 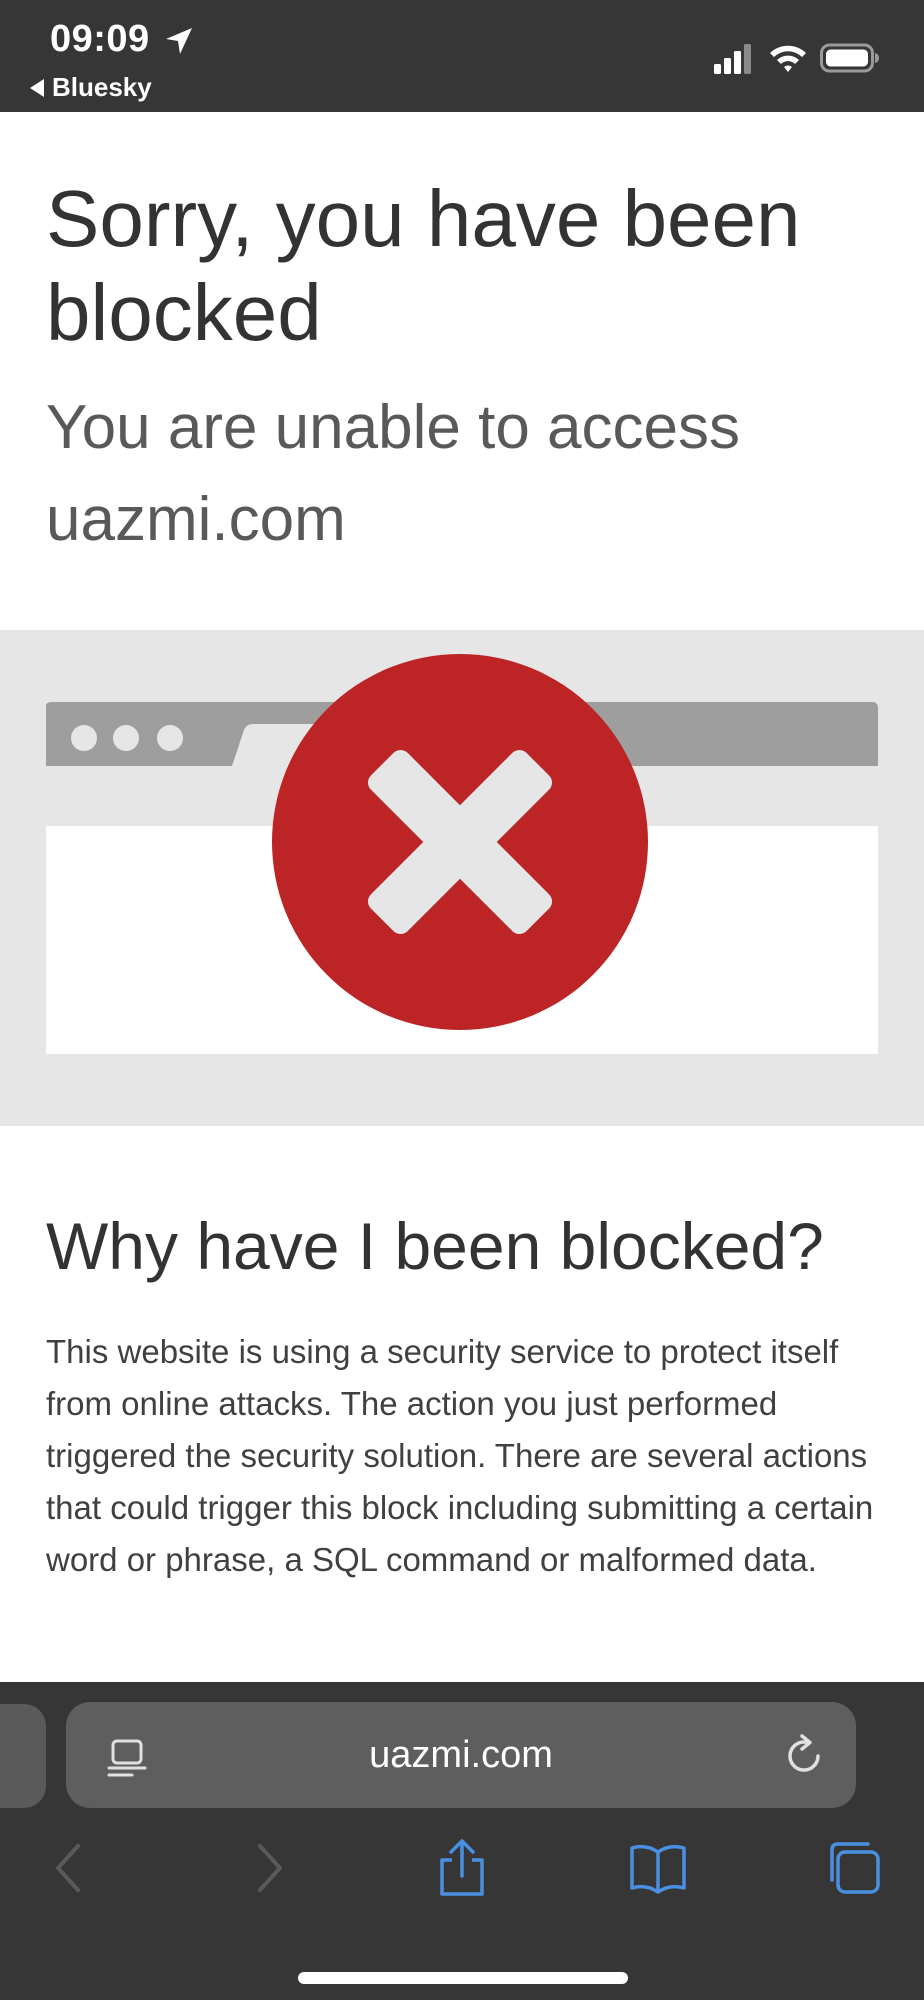 I want to click on back-icon, so click(x=70, y=1868).